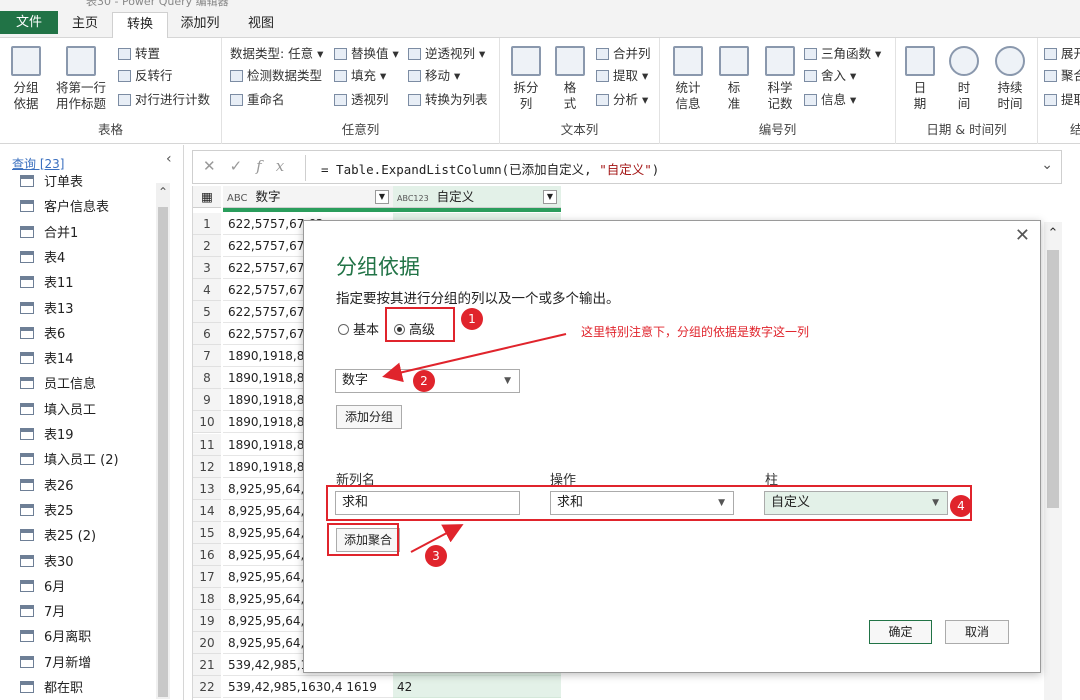 The width and height of the screenshot is (1080, 700). Describe the element at coordinates (243, 166) in the screenshot. I see `confirm-formula-icon: ✓` at that location.